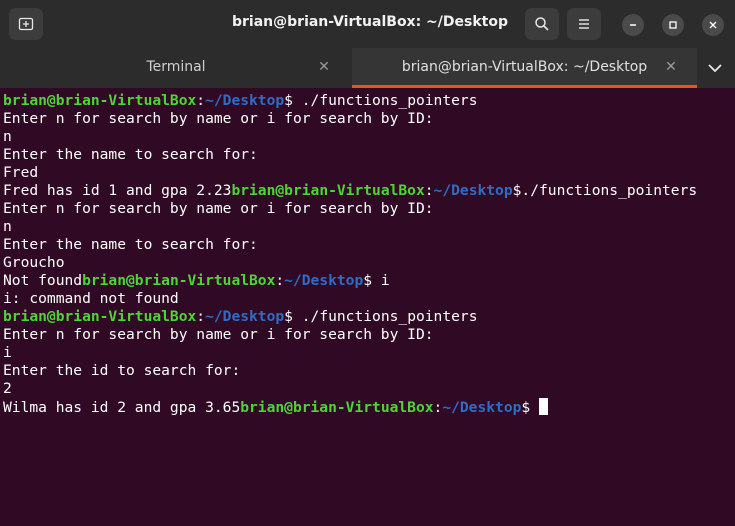 The height and width of the screenshot is (526, 735). I want to click on minimize-icon, so click(633, 25).